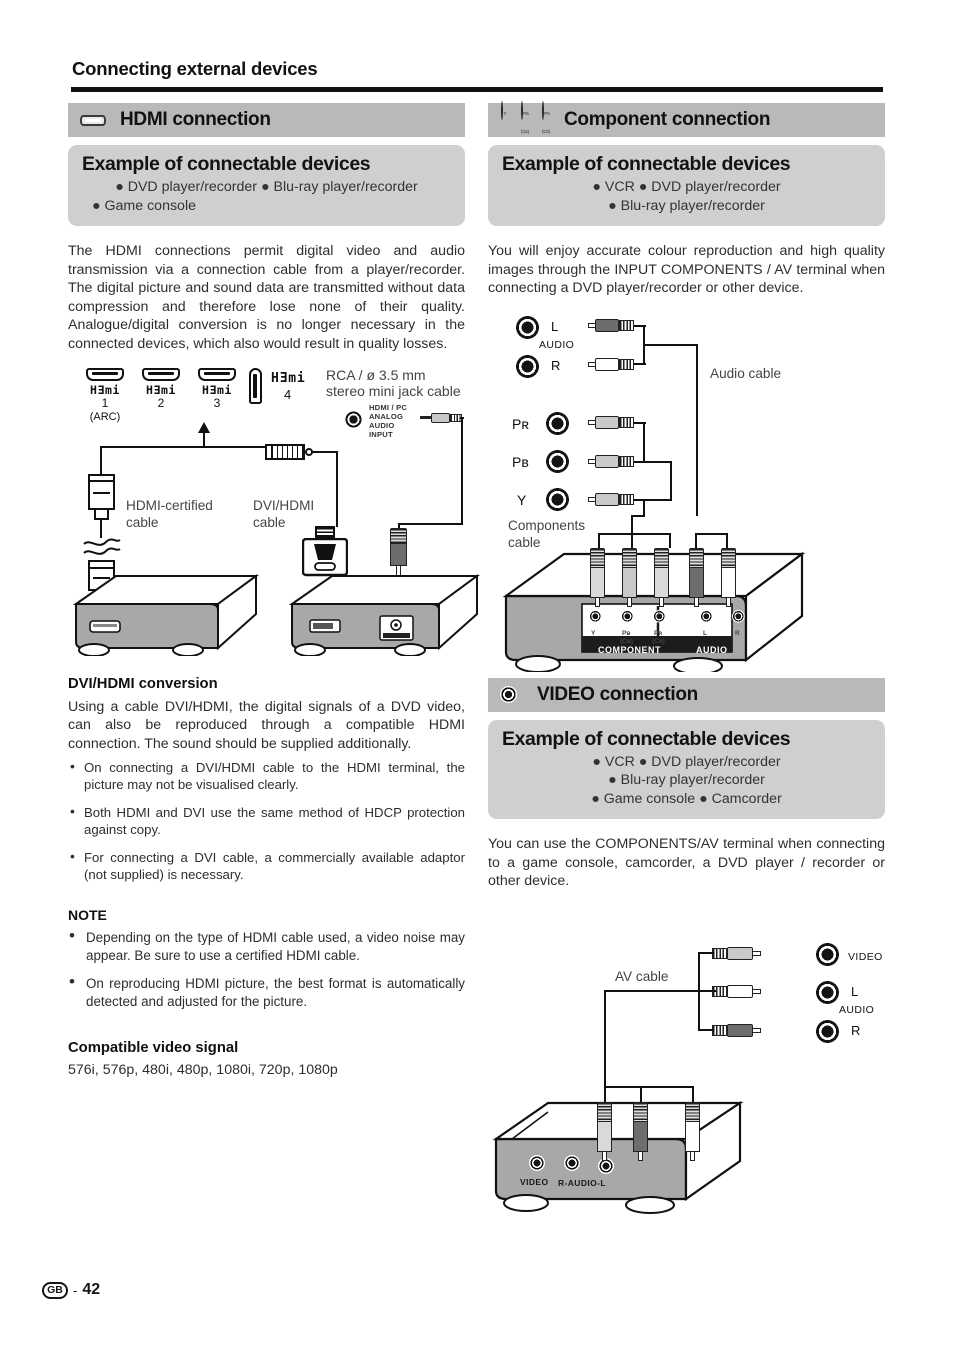 The image size is (954, 1354). I want to click on component-jack-y: Y, so click(504, 110).